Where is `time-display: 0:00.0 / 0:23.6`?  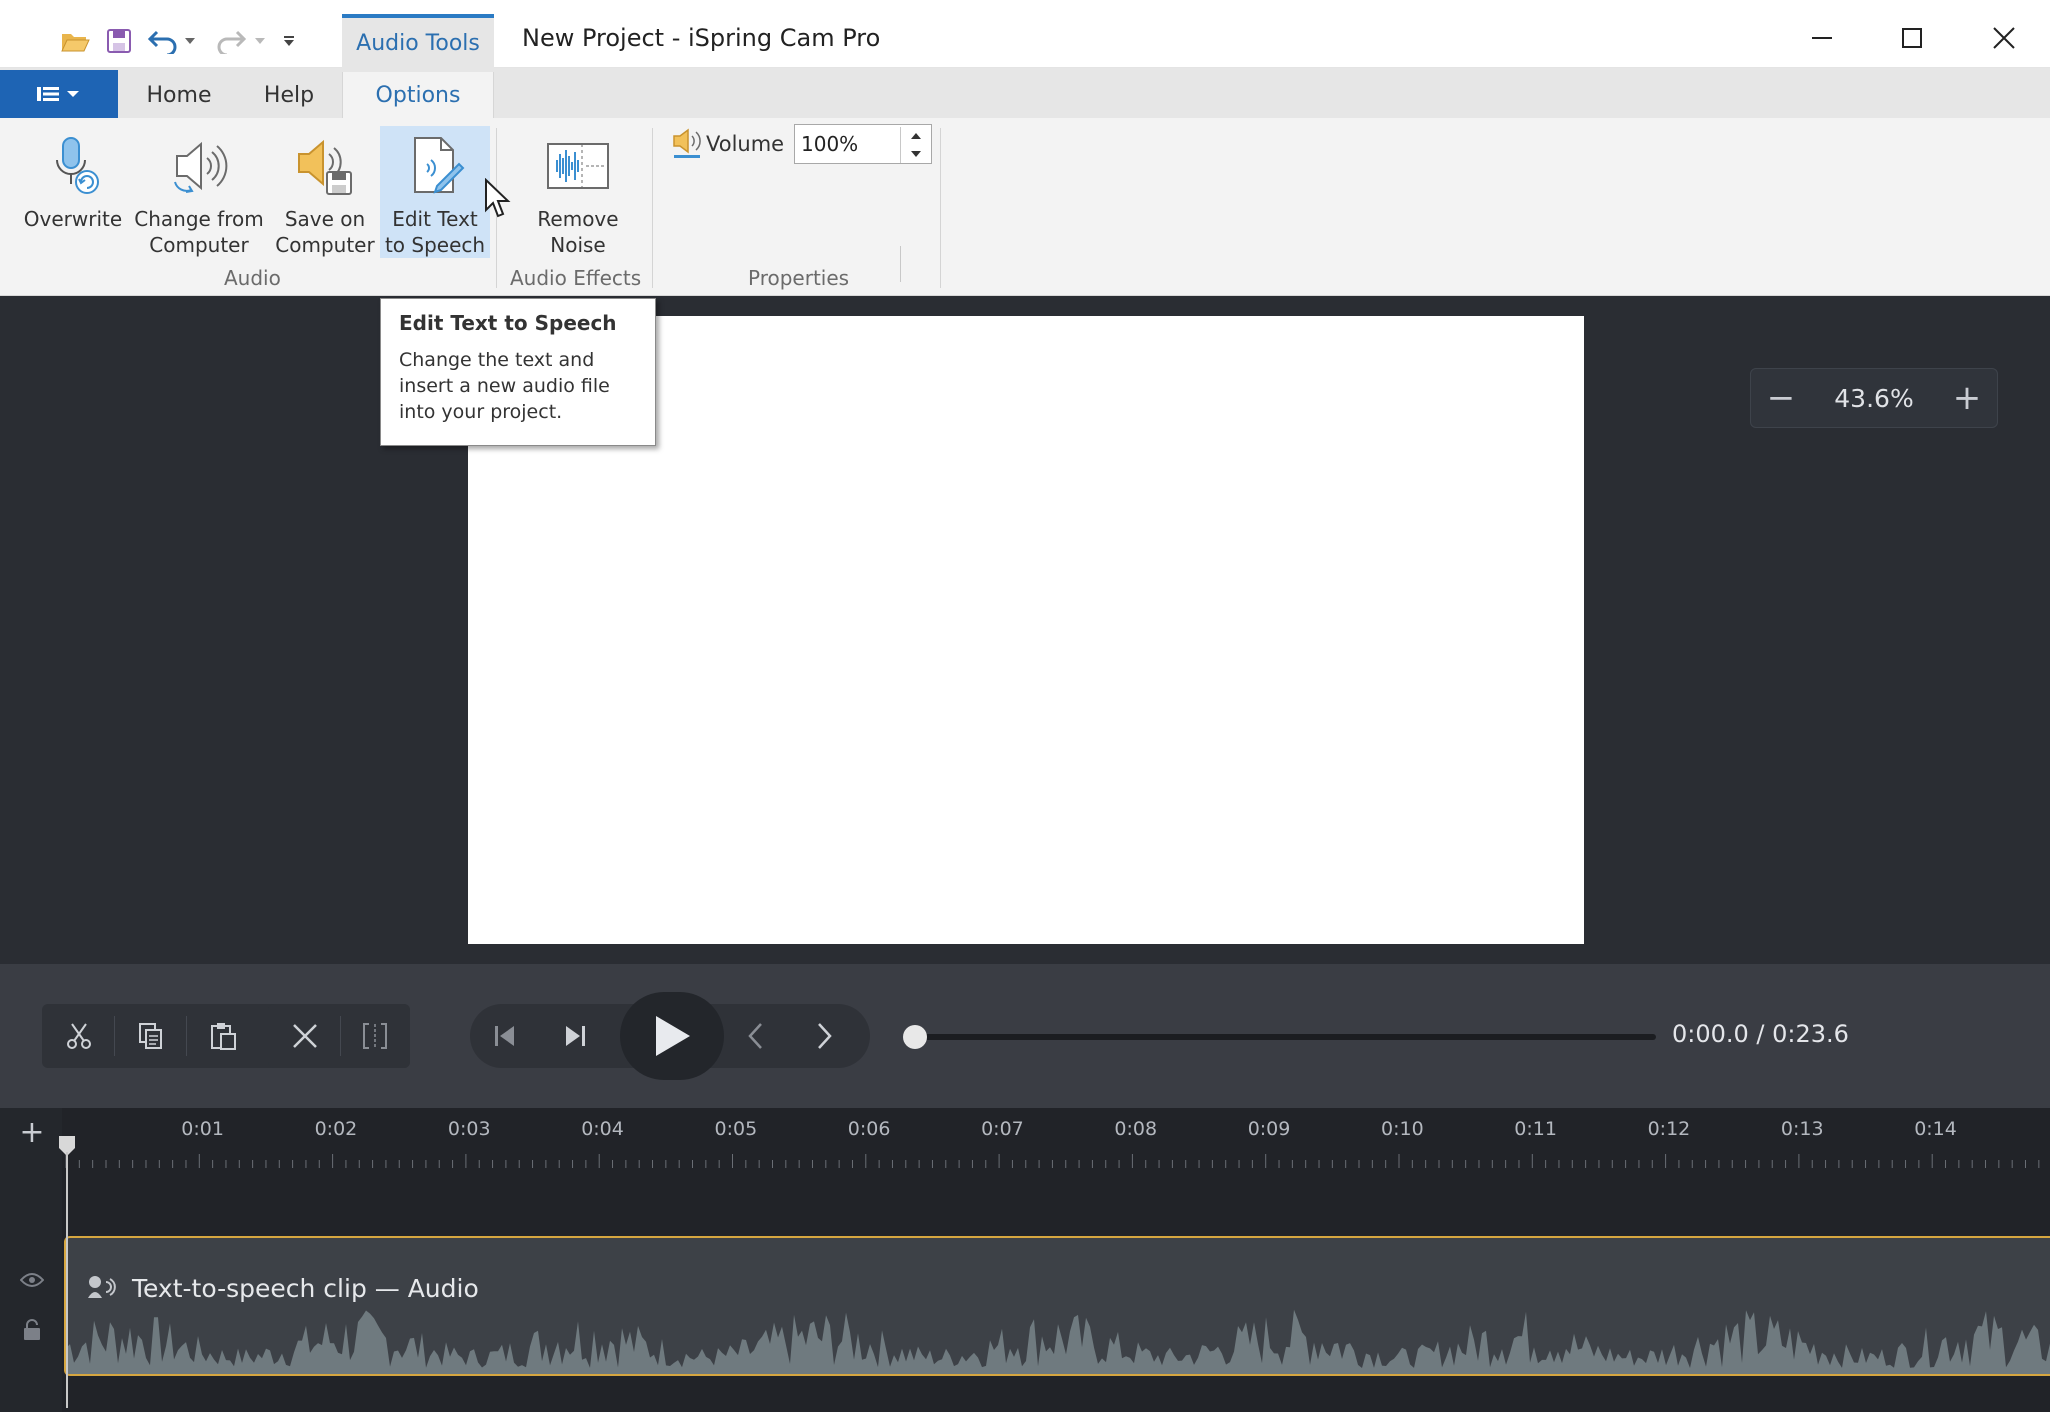 time-display: 0:00.0 / 0:23.6 is located at coordinates (1760, 1034).